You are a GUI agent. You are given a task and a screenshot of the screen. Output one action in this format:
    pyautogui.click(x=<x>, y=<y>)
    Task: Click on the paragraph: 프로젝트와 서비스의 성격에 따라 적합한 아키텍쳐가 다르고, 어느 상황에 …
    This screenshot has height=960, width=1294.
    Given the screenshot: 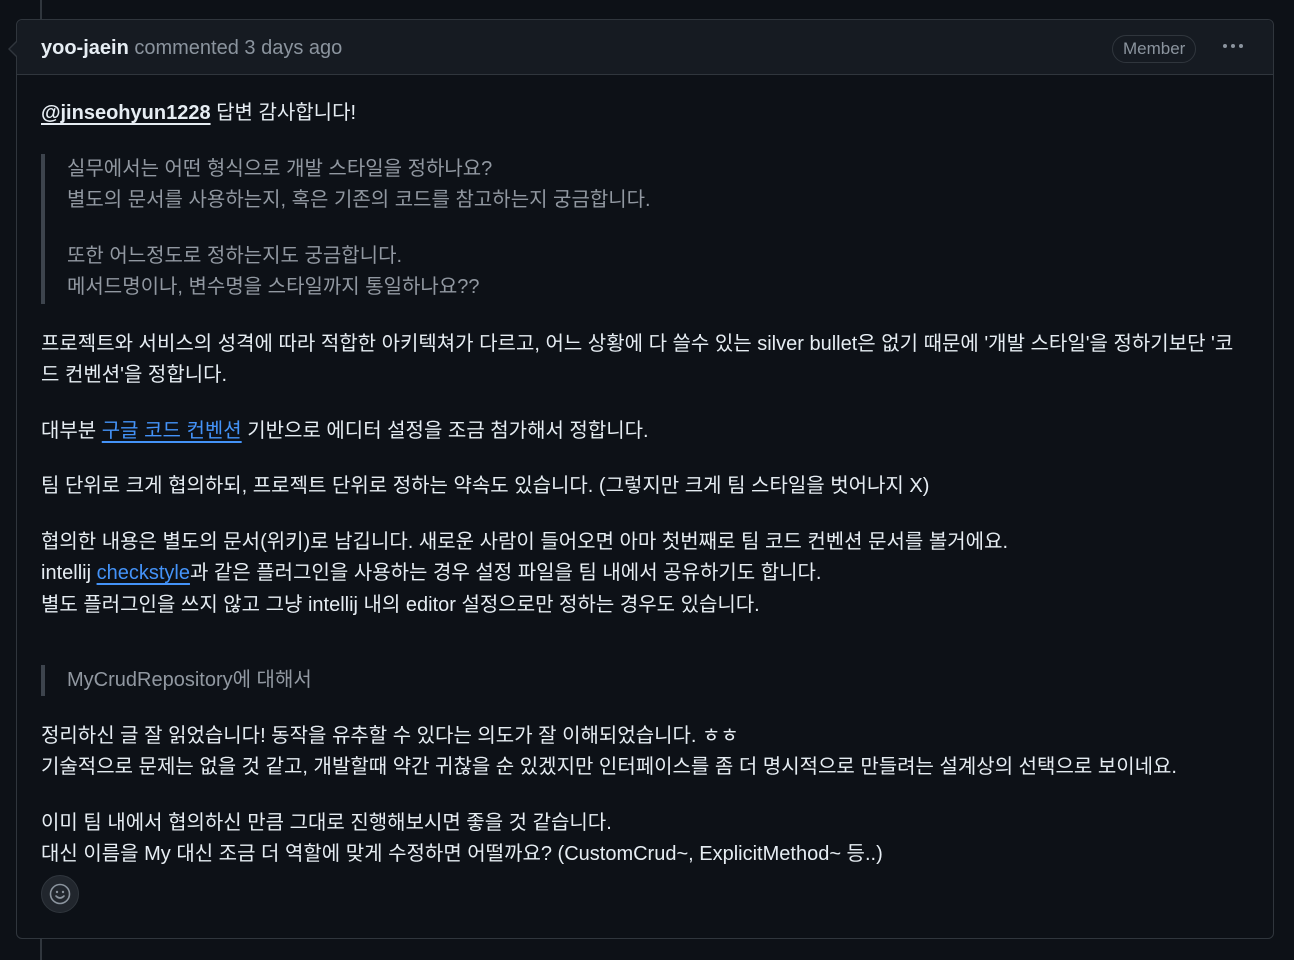 What is the action you would take?
    pyautogui.click(x=637, y=344)
    